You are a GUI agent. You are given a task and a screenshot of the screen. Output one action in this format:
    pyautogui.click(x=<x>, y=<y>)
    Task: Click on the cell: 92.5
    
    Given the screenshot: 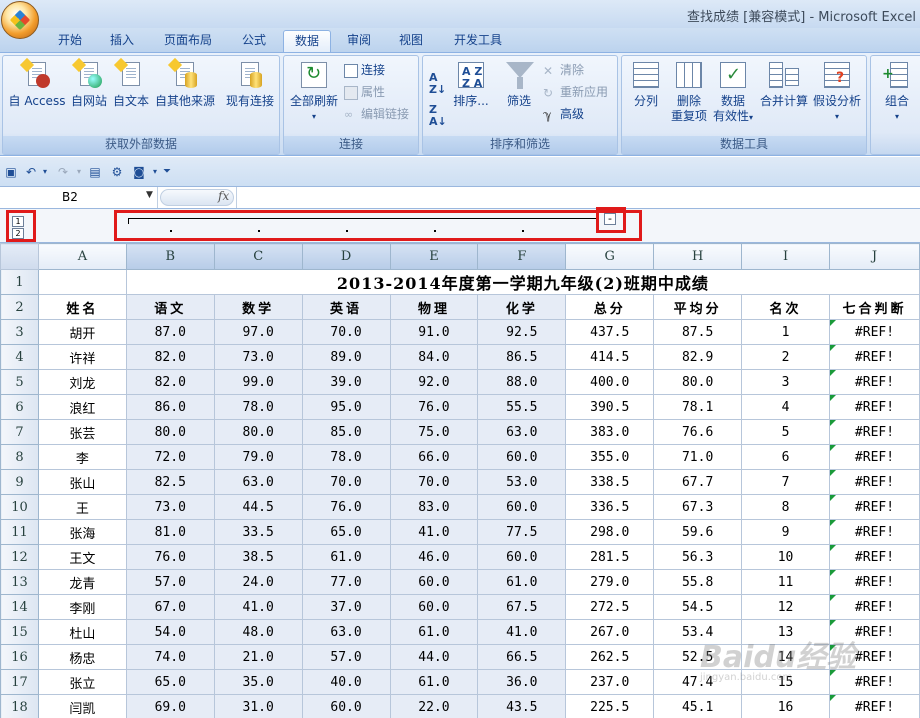 What is the action you would take?
    pyautogui.click(x=522, y=332)
    